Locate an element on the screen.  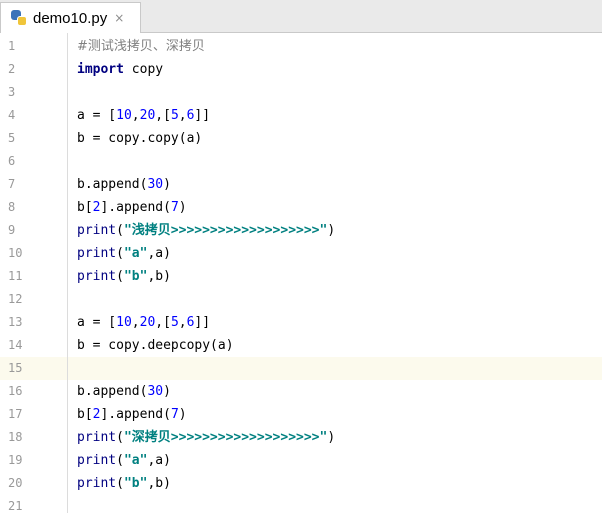
line-number: 16 is located at coordinates (15, 391).